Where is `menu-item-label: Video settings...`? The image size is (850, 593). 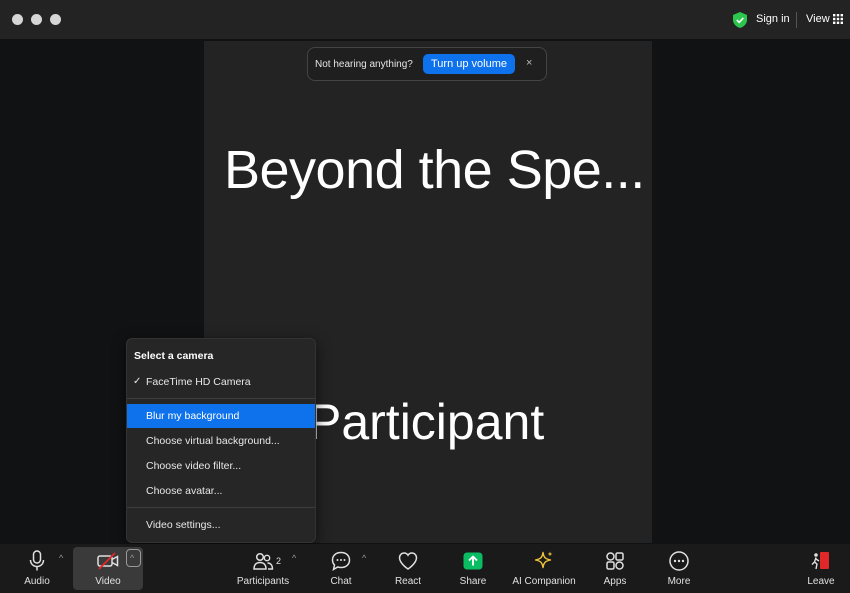 menu-item-label: Video settings... is located at coordinates (183, 525).